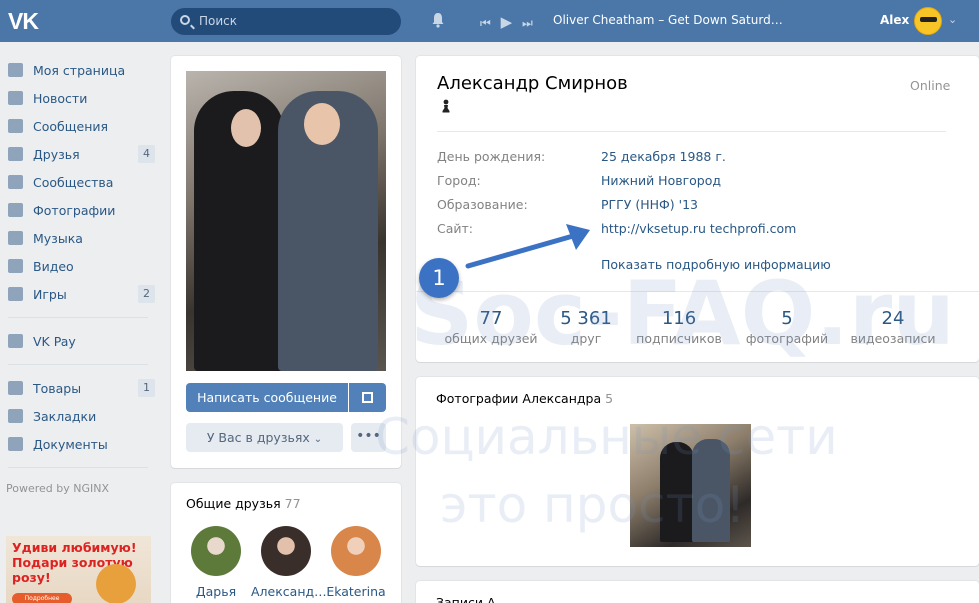 The image size is (979, 603). What do you see at coordinates (53, 266) in the screenshot?
I see `sidebar-item-label: Видео` at bounding box center [53, 266].